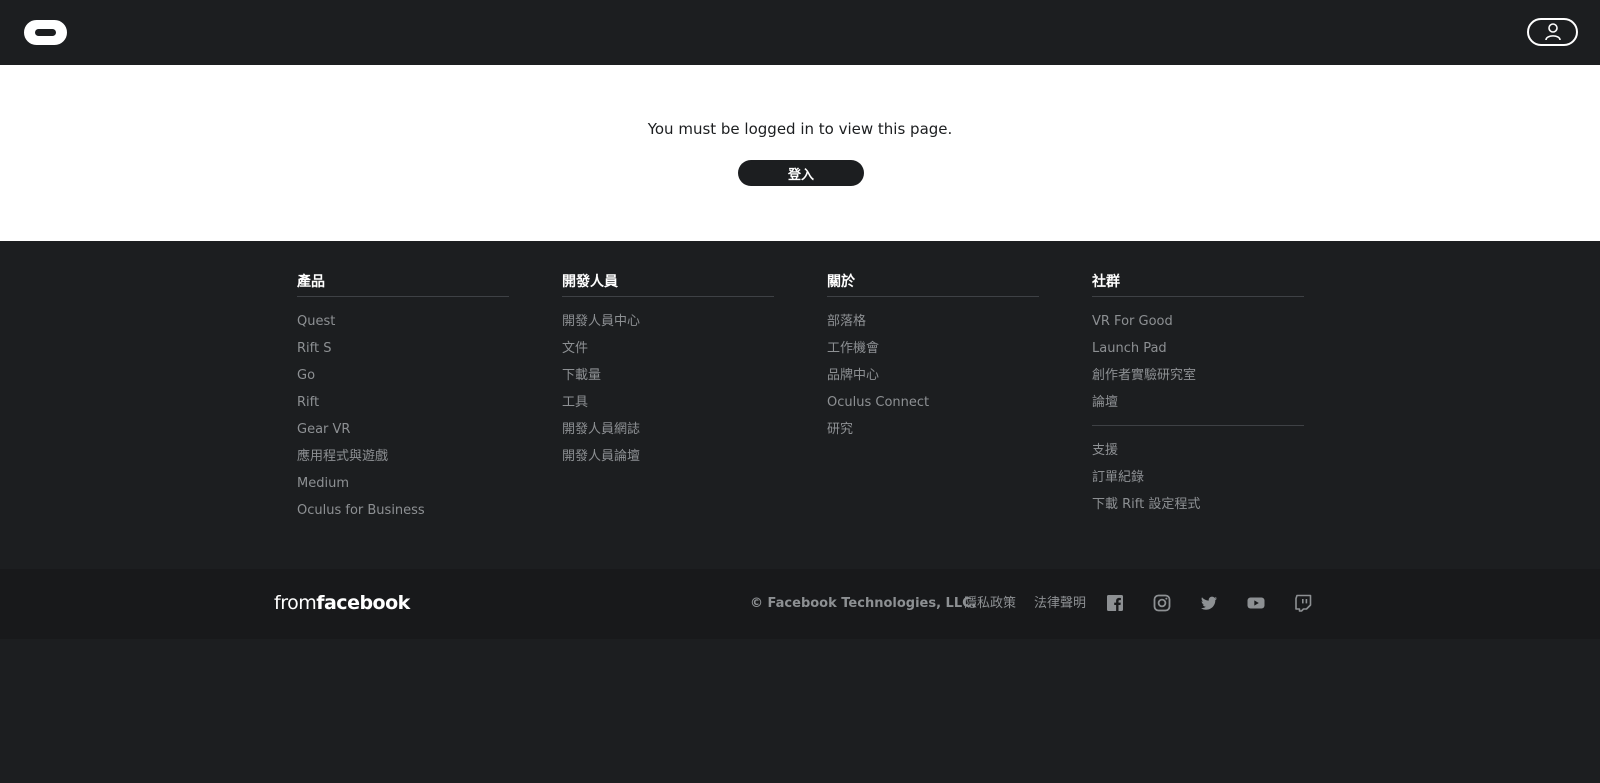  I want to click on footer-link: Medium, so click(403, 488).